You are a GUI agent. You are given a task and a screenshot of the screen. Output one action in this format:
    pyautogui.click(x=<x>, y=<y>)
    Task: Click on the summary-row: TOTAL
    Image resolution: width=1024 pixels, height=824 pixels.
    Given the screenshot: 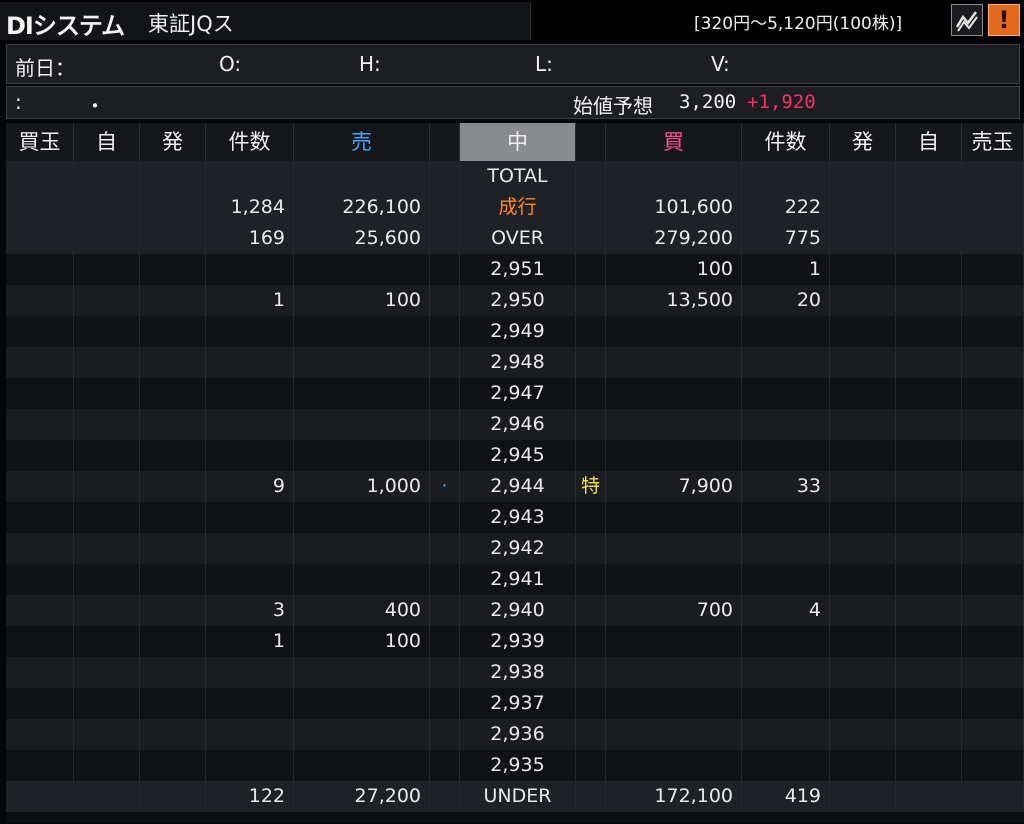 What is the action you would take?
    pyautogui.click(x=515, y=176)
    